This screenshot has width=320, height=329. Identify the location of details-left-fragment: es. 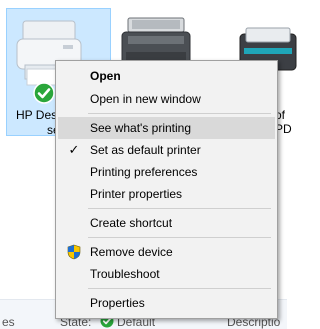
(8, 322).